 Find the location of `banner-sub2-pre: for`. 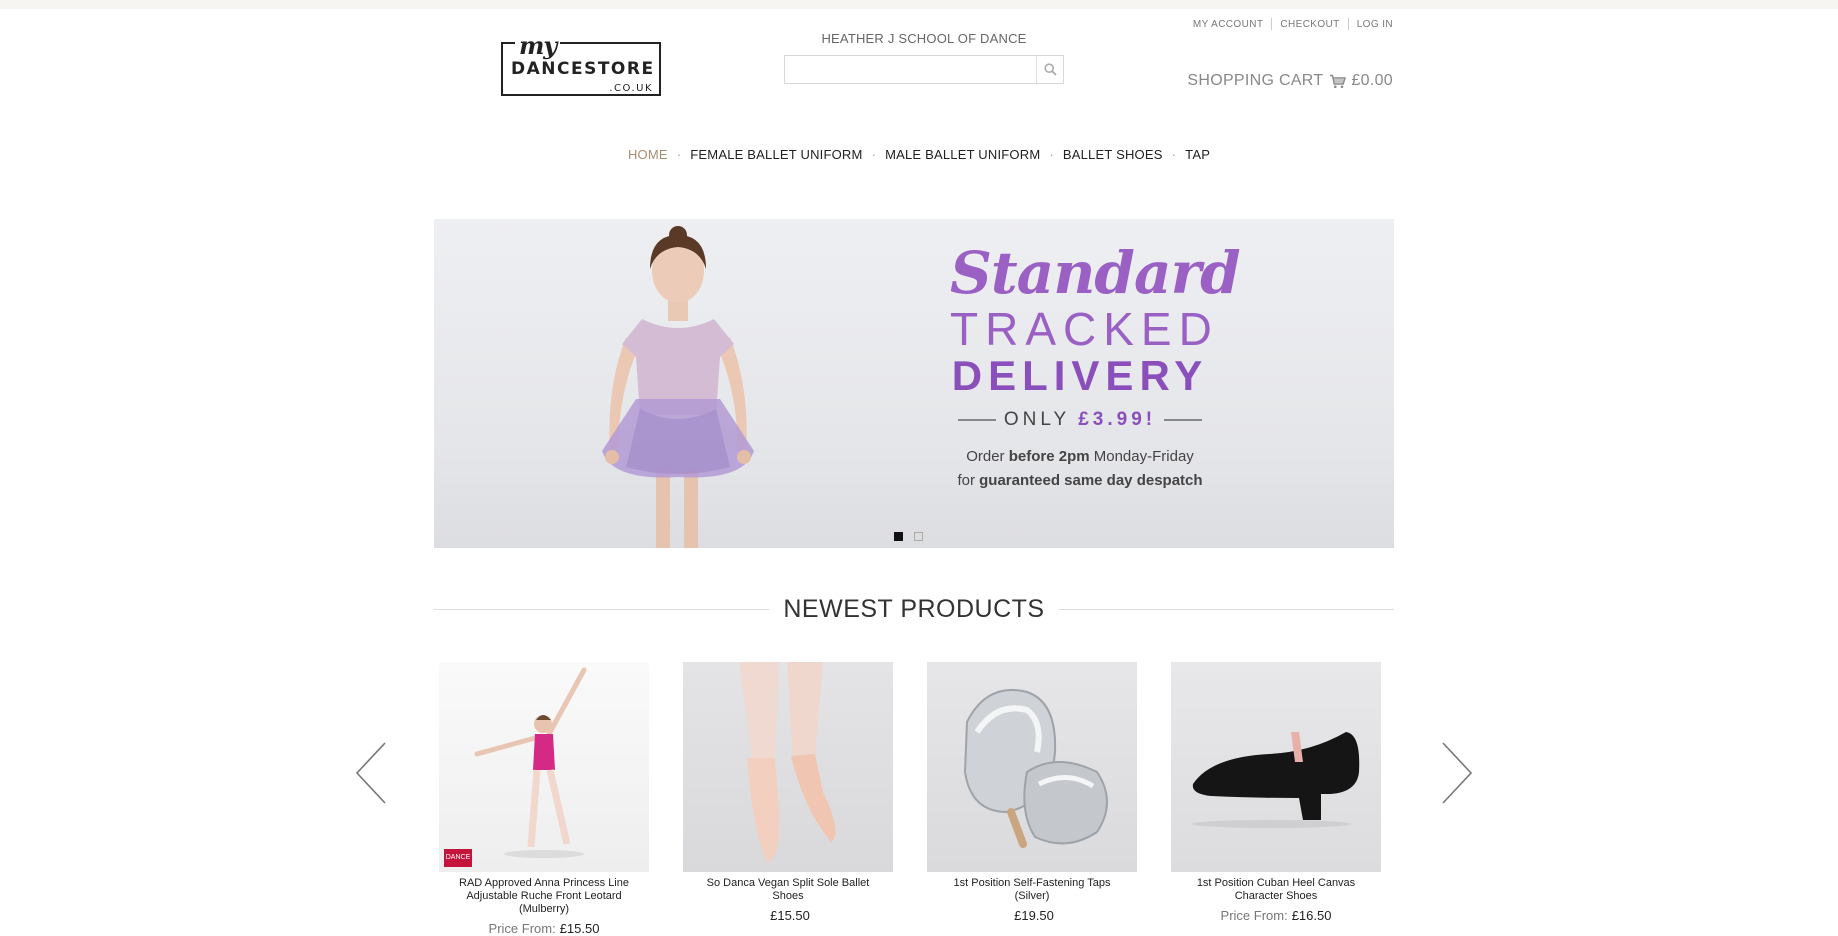

banner-sub2-pre: for is located at coordinates (968, 480).